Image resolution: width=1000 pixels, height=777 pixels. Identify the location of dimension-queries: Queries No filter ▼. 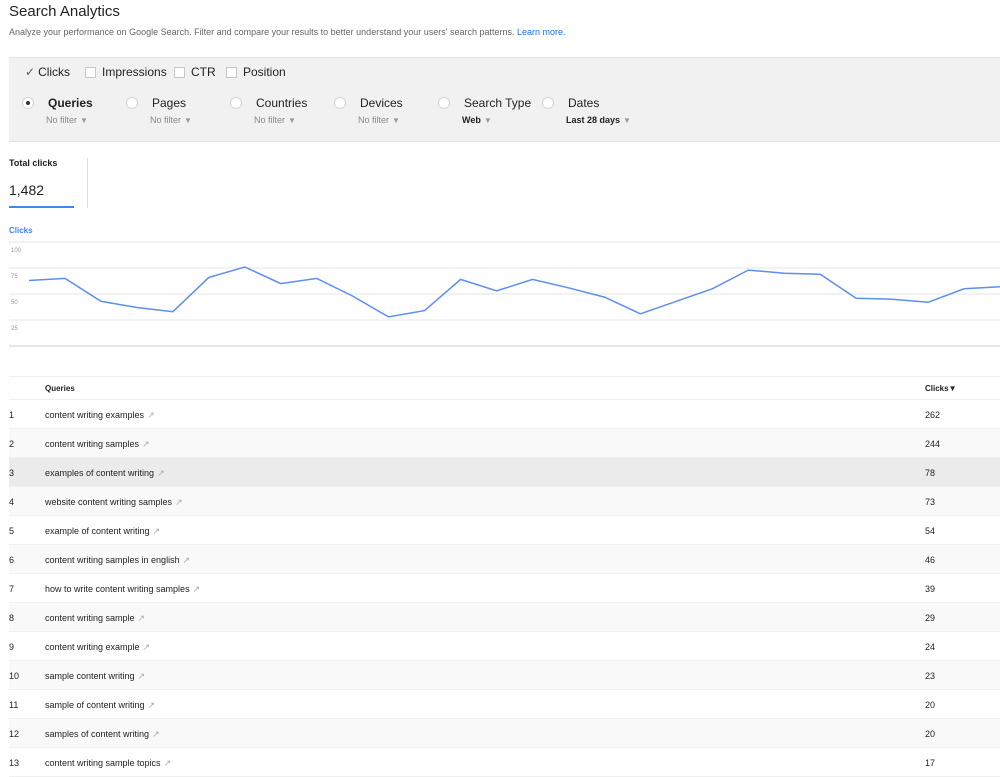
(57, 110).